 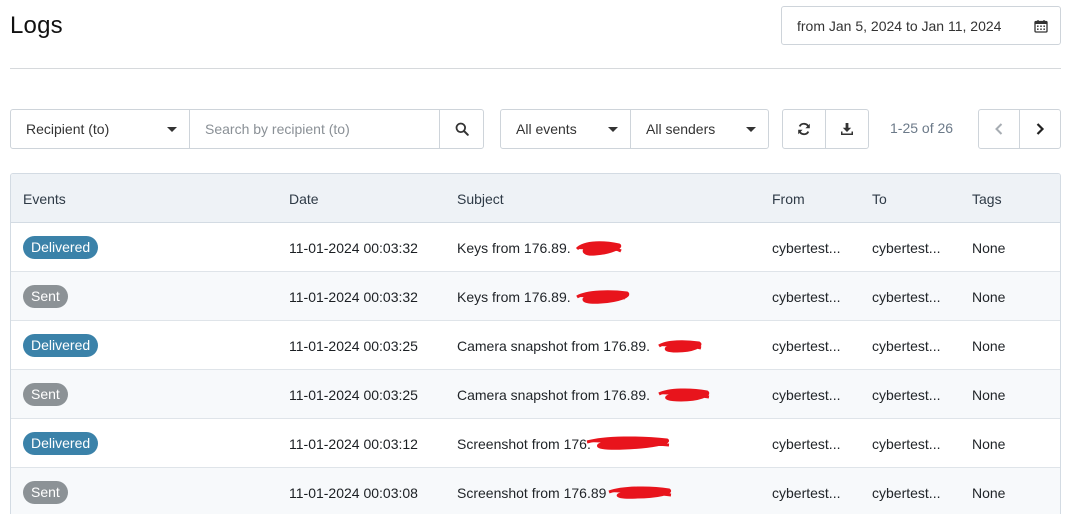 I want to click on pagination-count: 1-25 of 26, so click(x=922, y=128).